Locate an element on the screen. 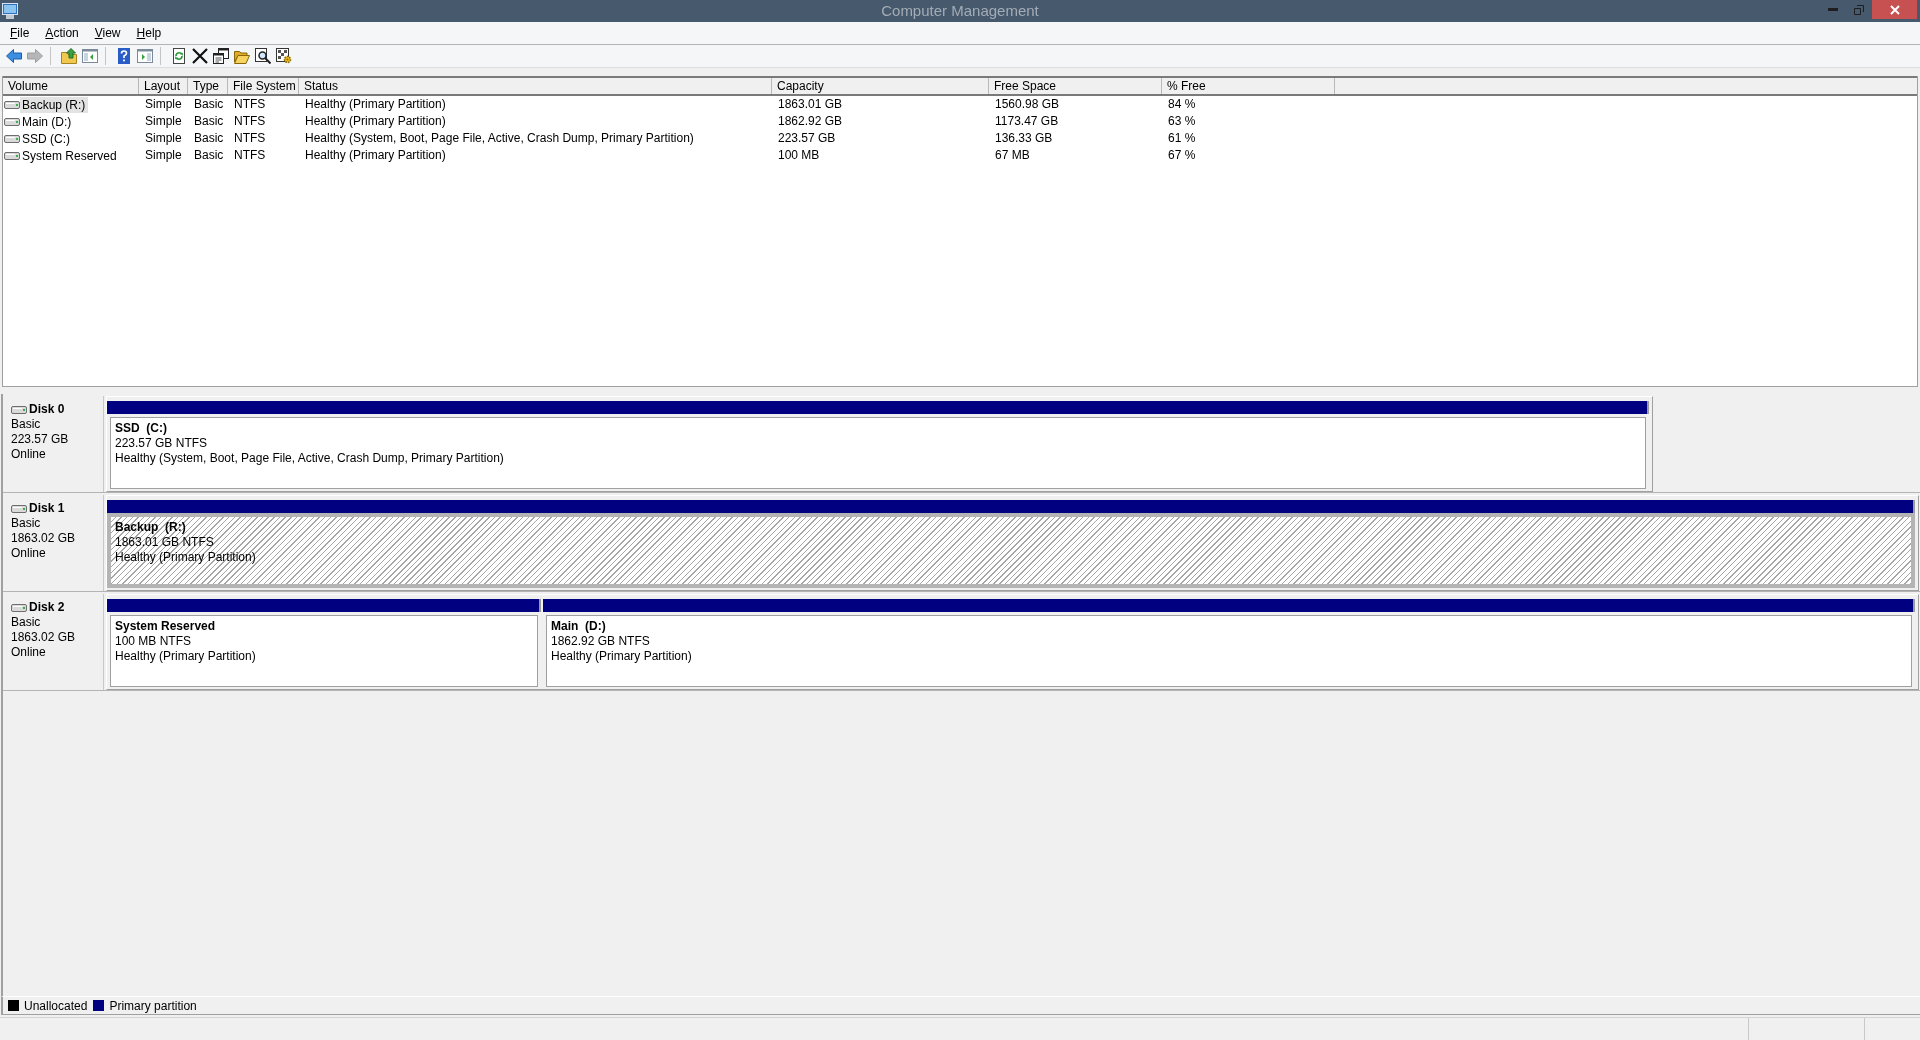 The image size is (1920, 1040). menu-item: Help is located at coordinates (149, 33).